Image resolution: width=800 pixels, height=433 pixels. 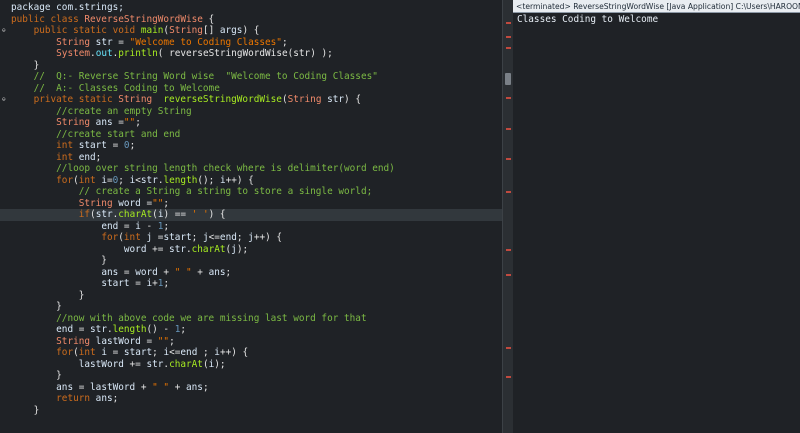 I want to click on code-line: int end;, so click(x=251, y=158).